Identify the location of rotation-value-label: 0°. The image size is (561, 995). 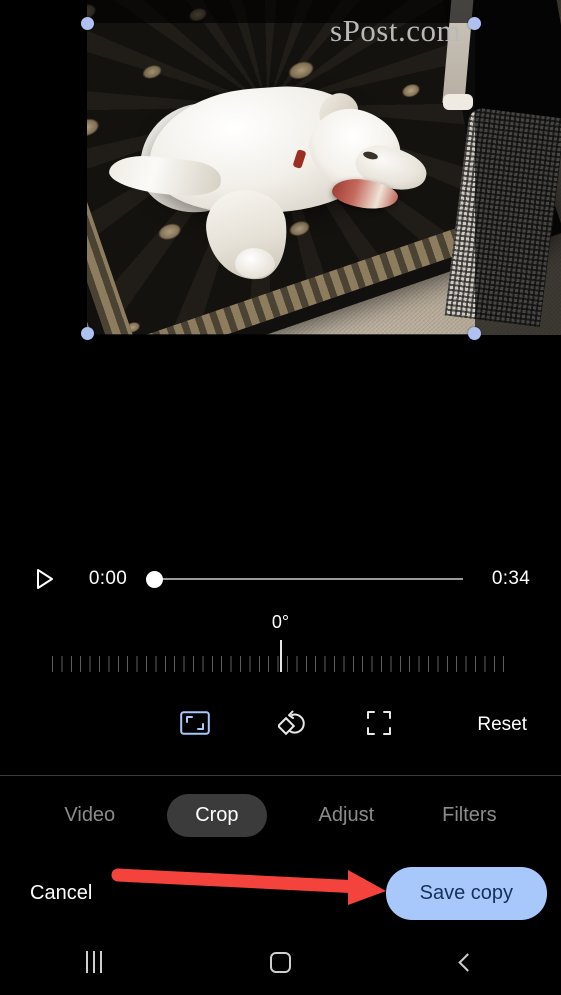
(280, 622).